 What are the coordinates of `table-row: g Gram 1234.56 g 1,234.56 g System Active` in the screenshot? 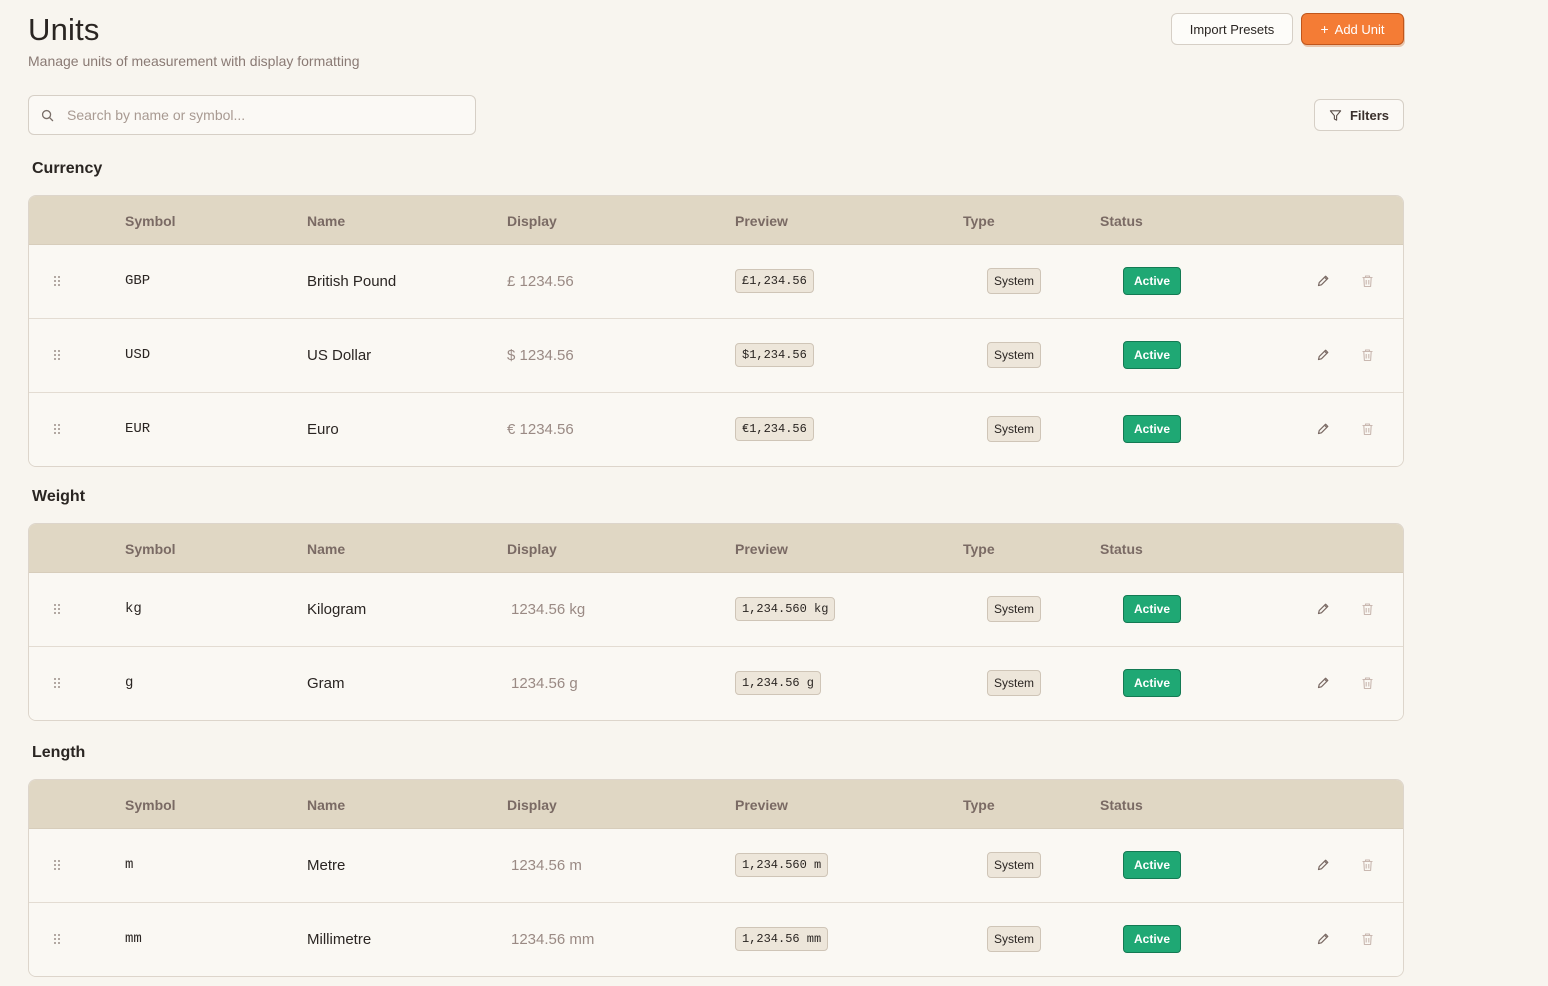 It's located at (716, 683).